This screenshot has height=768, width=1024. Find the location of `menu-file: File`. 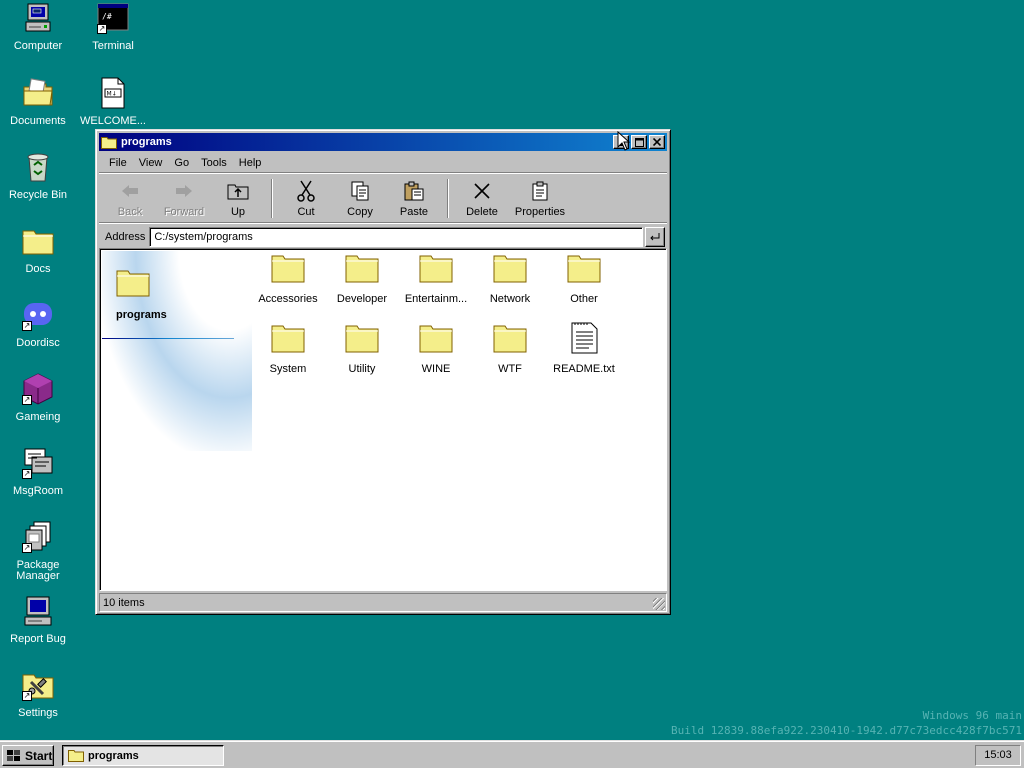

menu-file: File is located at coordinates (118, 163).